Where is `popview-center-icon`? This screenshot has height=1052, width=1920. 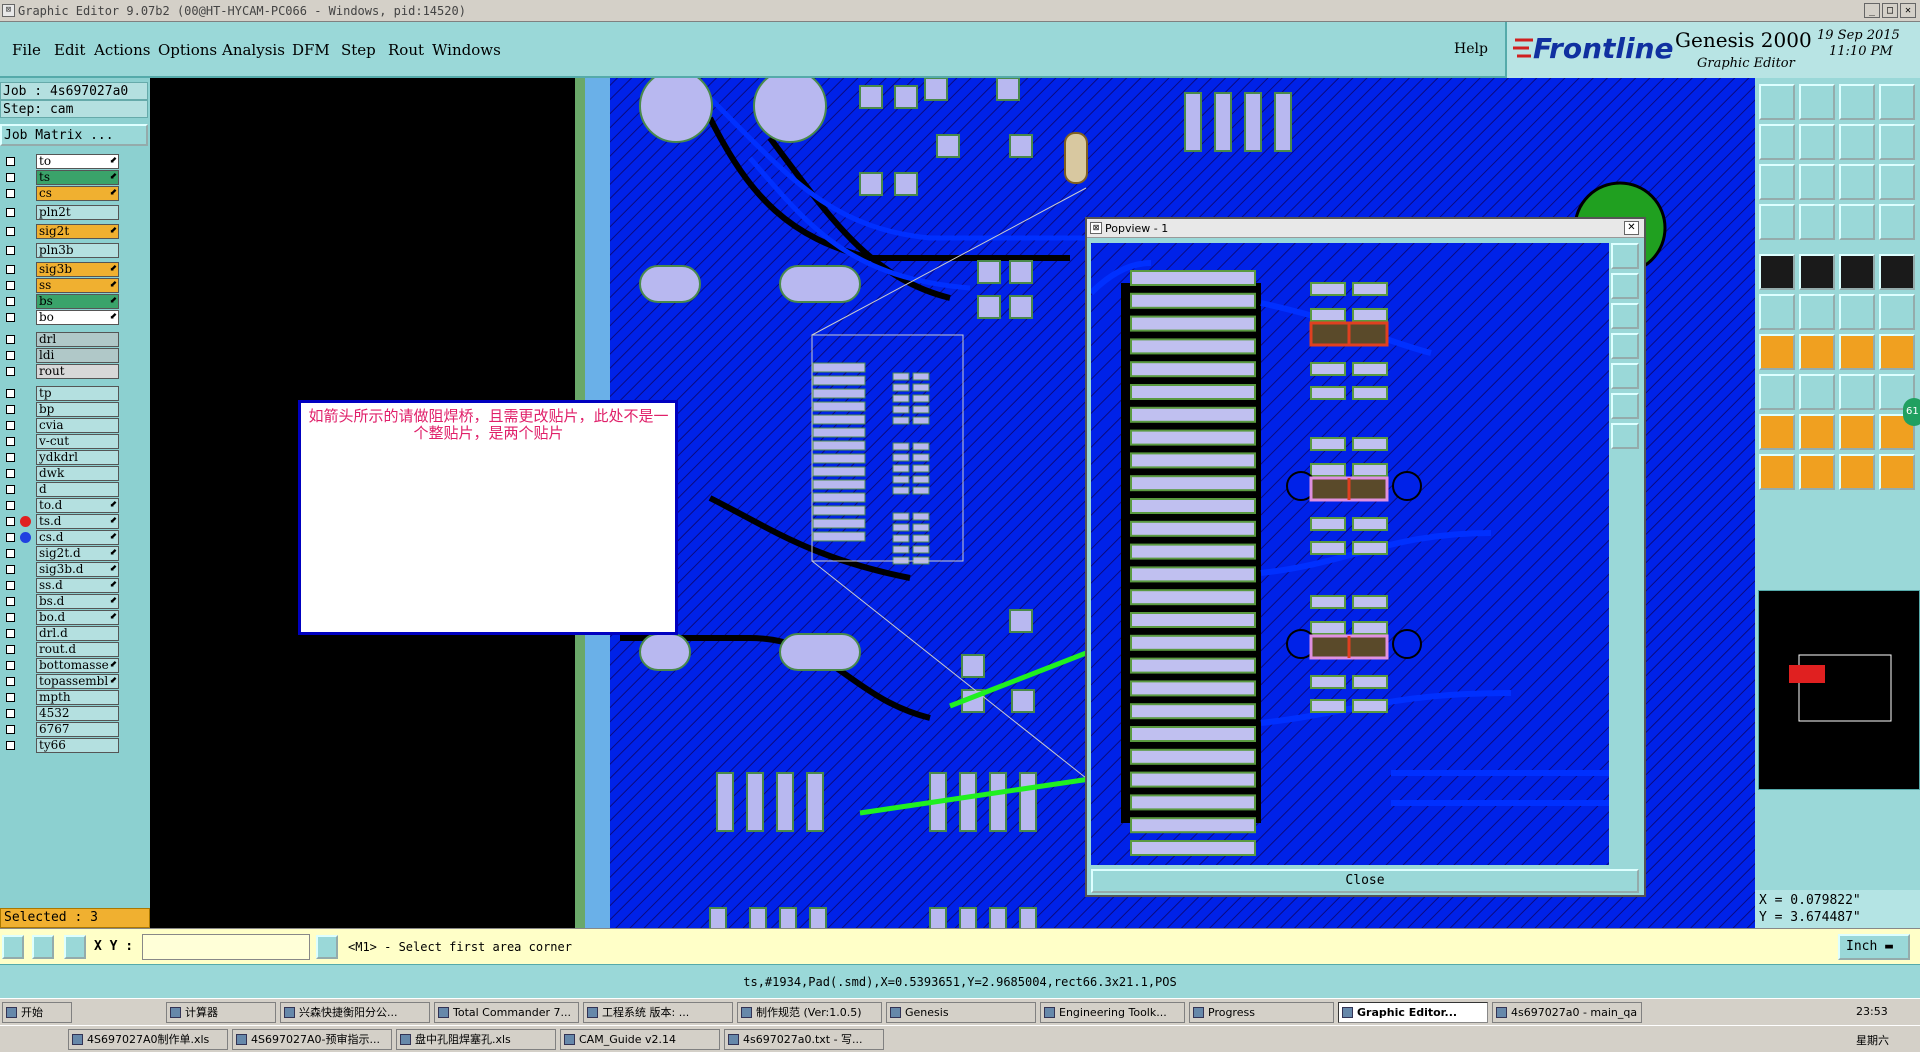 popview-center-icon is located at coordinates (1625, 436).